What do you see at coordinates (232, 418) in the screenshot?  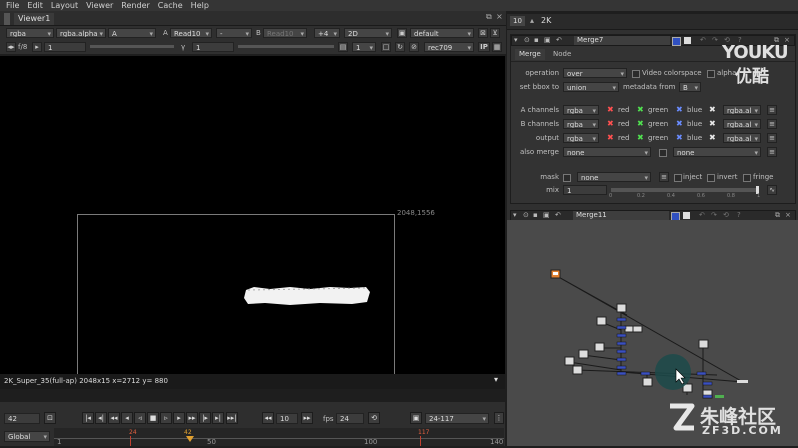 I see `next-increment-icon: ▸▸|` at bounding box center [232, 418].